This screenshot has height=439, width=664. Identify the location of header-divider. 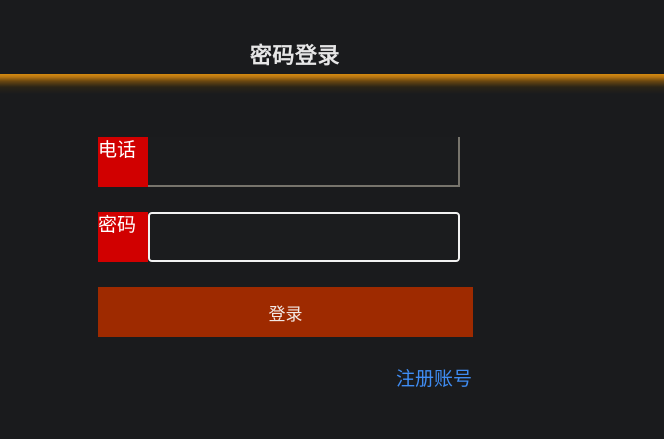
(332, 84).